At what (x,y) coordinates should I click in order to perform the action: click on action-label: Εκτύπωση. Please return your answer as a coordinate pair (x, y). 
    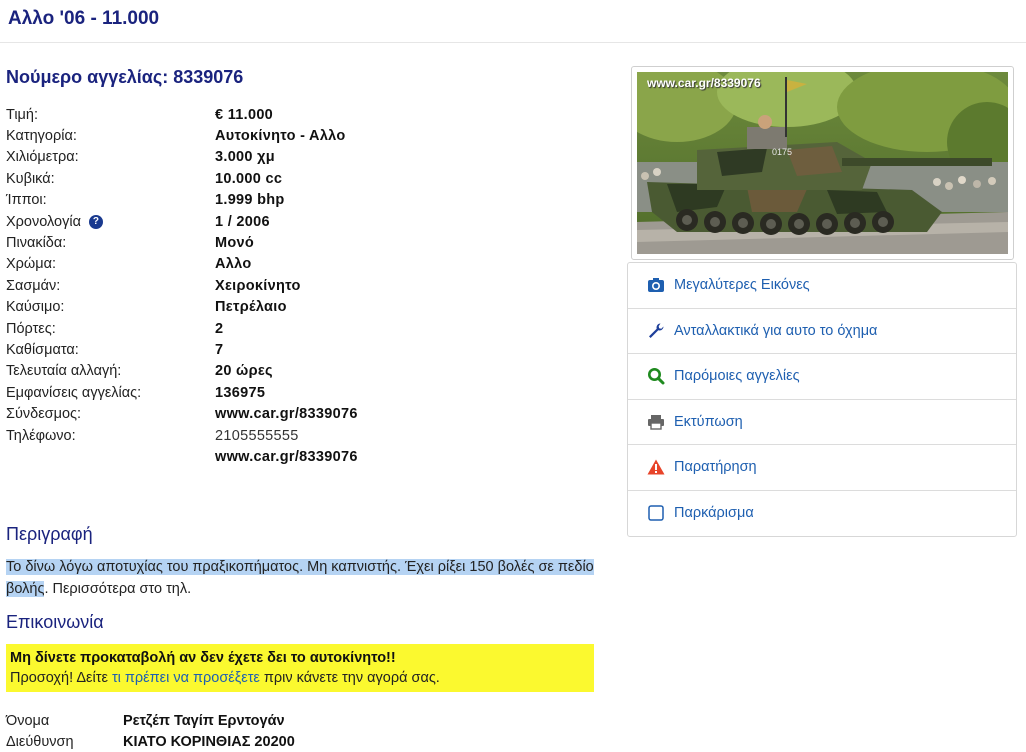
    Looking at the image, I should click on (708, 421).